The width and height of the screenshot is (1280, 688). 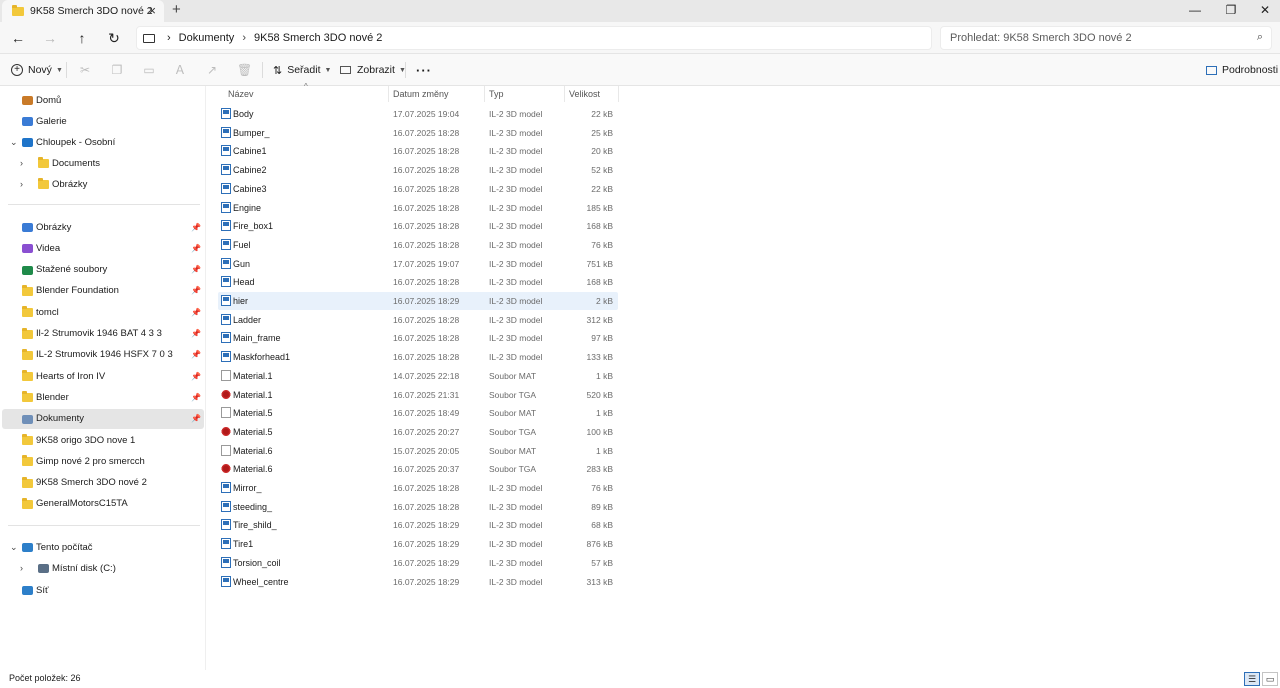 What do you see at coordinates (103, 590) in the screenshot?
I see `sidebar-item: Síť` at bounding box center [103, 590].